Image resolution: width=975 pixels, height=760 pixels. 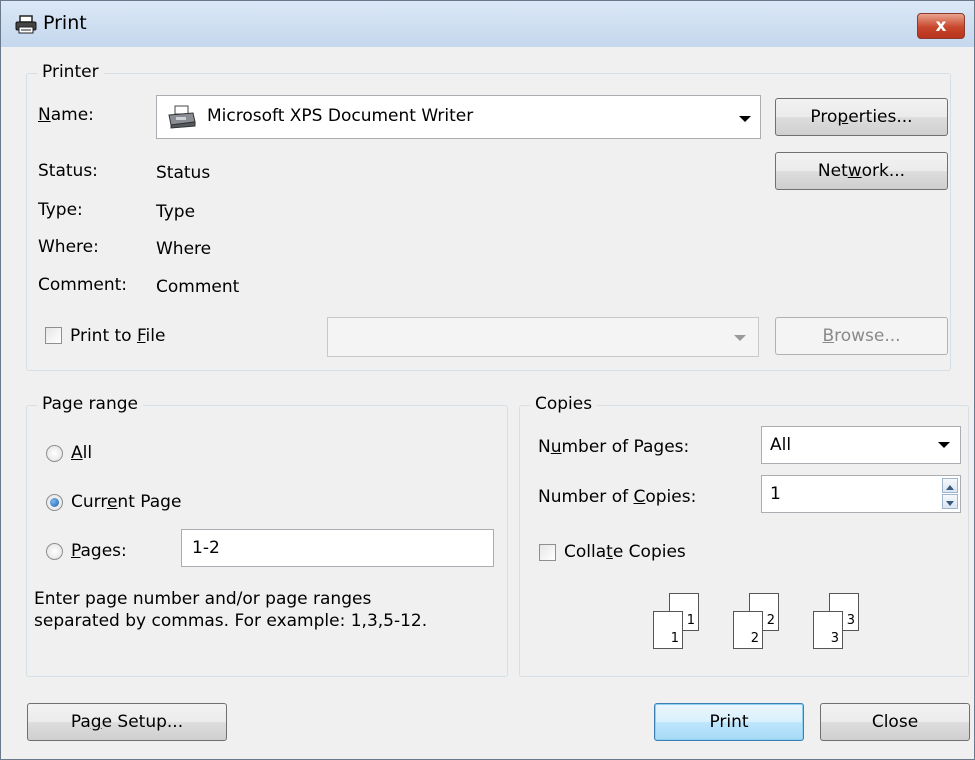 What do you see at coordinates (54, 453) in the screenshot?
I see `page-range-all-radio` at bounding box center [54, 453].